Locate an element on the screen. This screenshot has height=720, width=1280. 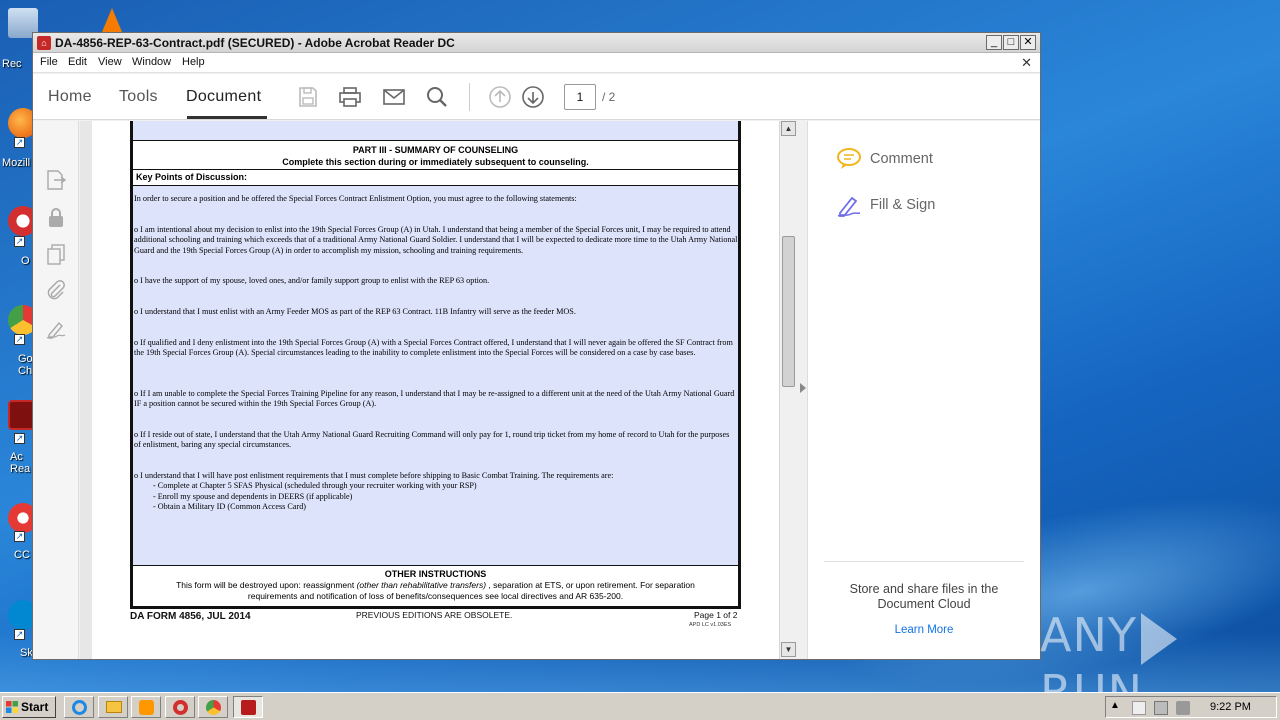
chrome-taskbar-icon is located at coordinates (213, 707).